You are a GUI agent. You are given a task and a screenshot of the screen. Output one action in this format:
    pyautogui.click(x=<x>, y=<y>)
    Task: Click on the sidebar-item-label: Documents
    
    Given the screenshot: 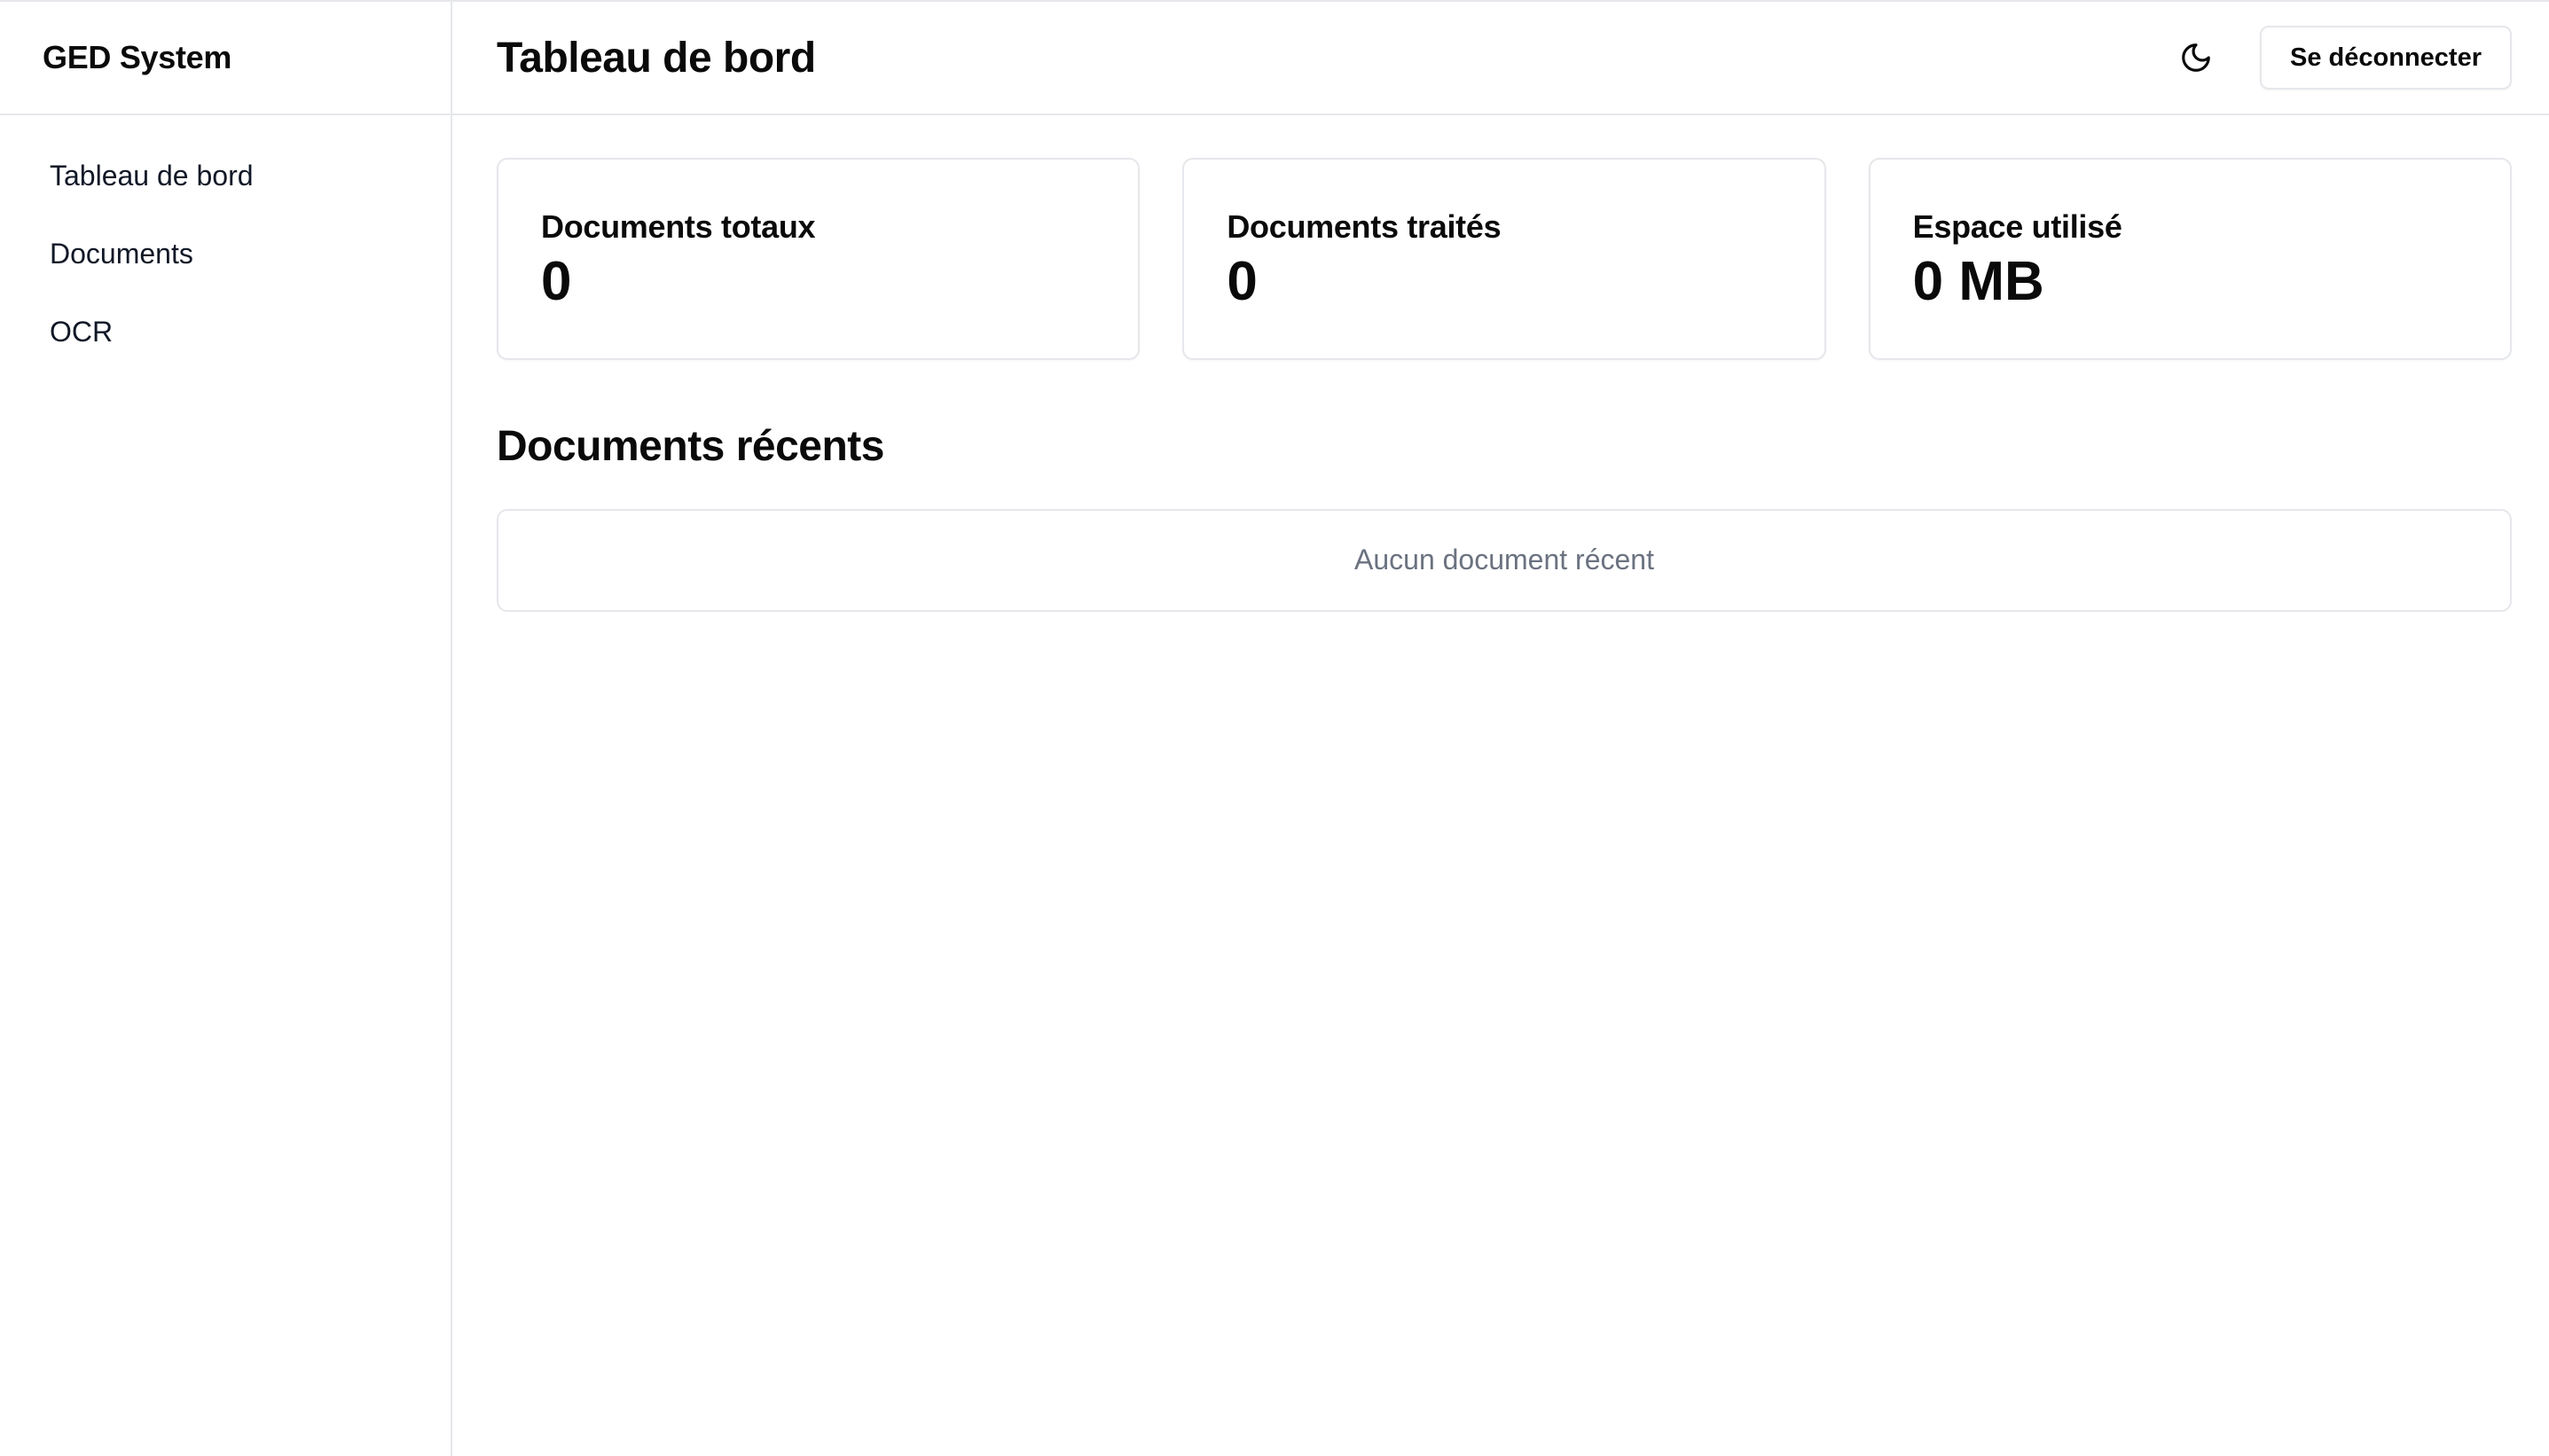 What is the action you would take?
    pyautogui.click(x=121, y=253)
    